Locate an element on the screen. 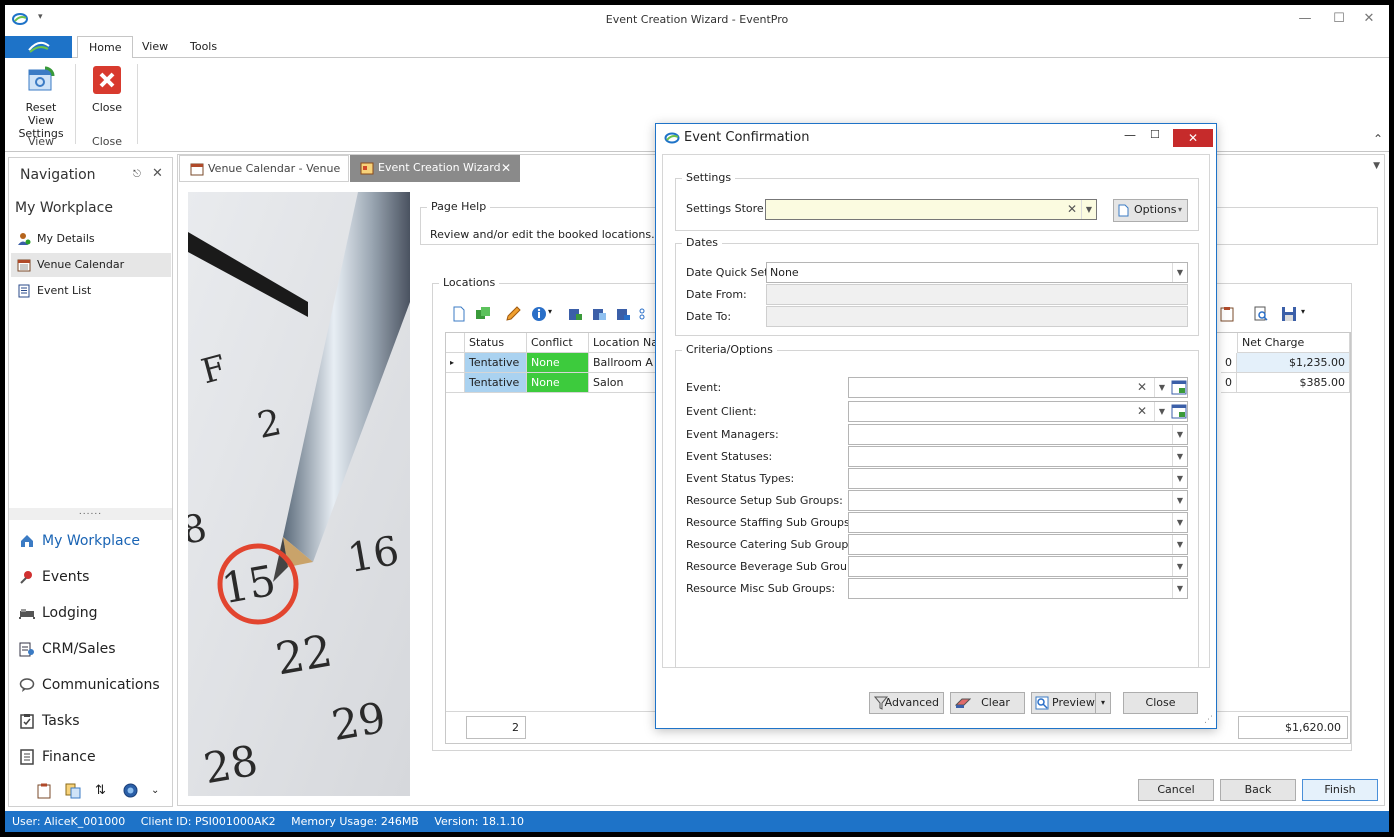 This screenshot has width=1394, height=837. options-button: Options ▾ is located at coordinates (1150, 210).